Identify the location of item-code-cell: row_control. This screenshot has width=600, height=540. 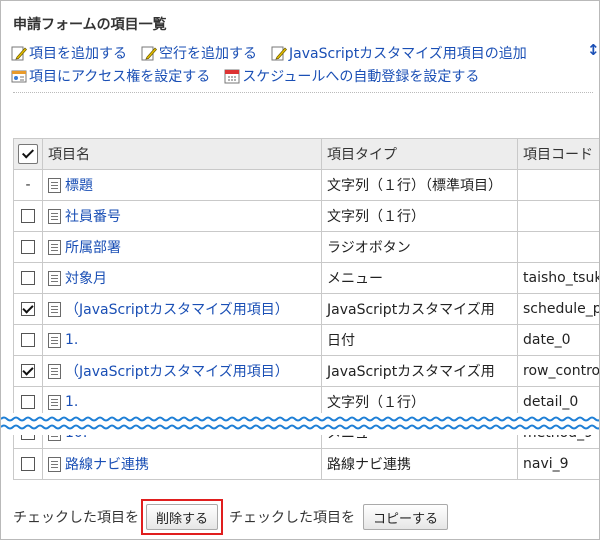
(558, 371).